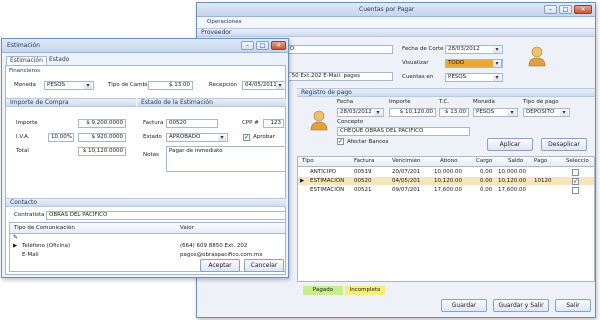 The image size is (600, 320). What do you see at coordinates (360, 112) in the screenshot?
I see `fecha-picker: 28/03/2012` at bounding box center [360, 112].